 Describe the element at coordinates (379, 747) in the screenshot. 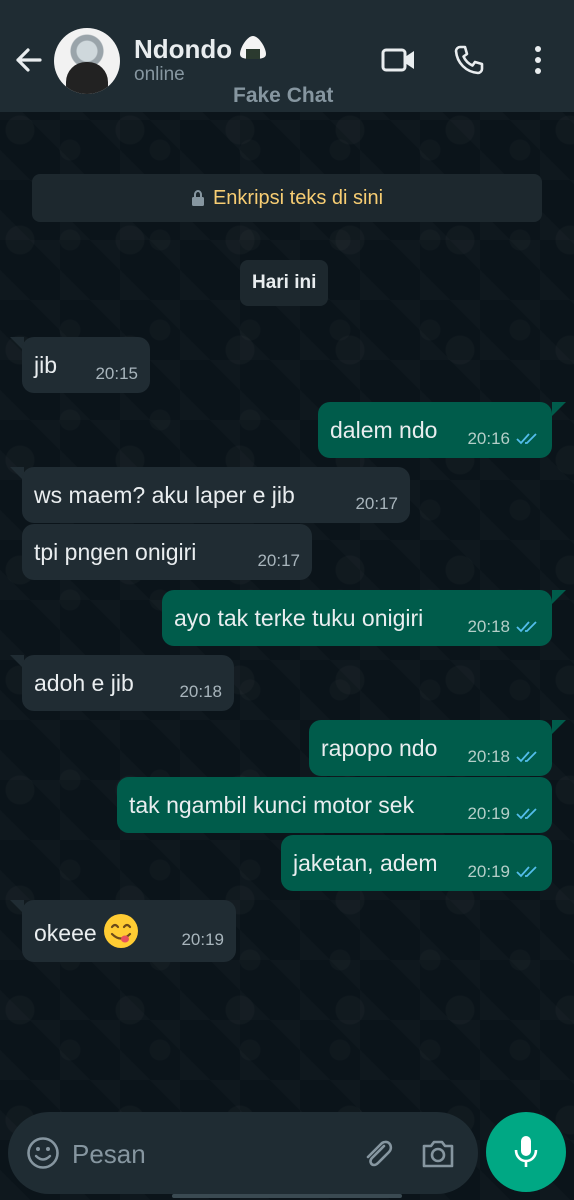

I see `message-text: rapopo ndo` at that location.